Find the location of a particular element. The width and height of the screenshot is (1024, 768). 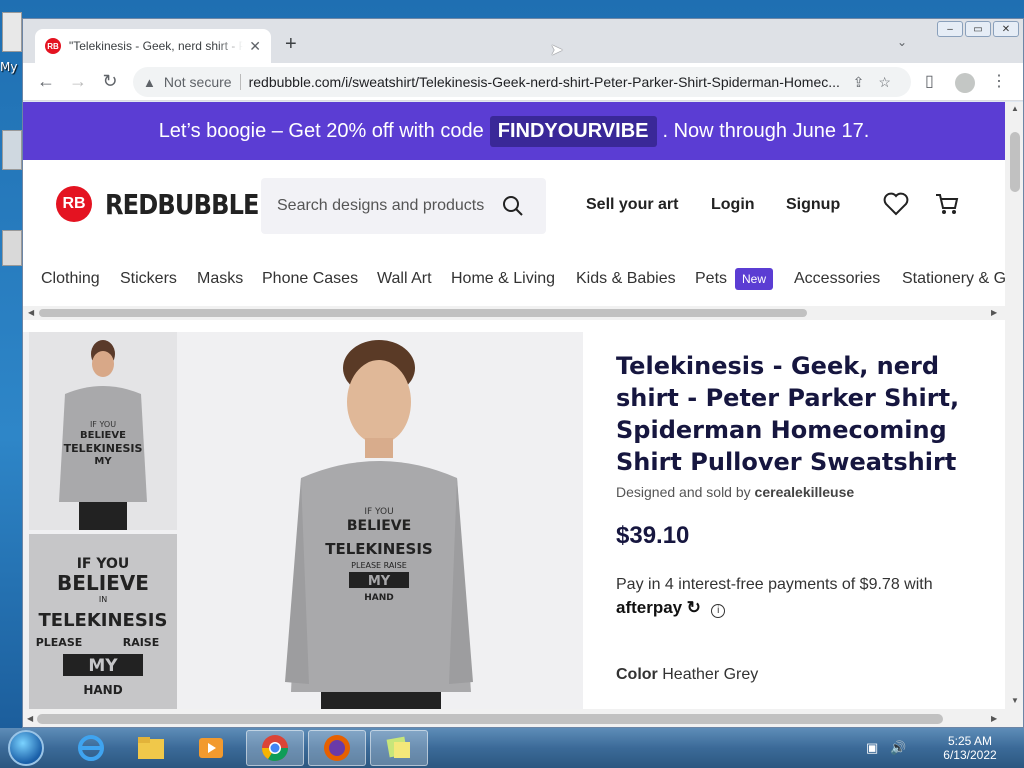

search-input is located at coordinates (389, 206).